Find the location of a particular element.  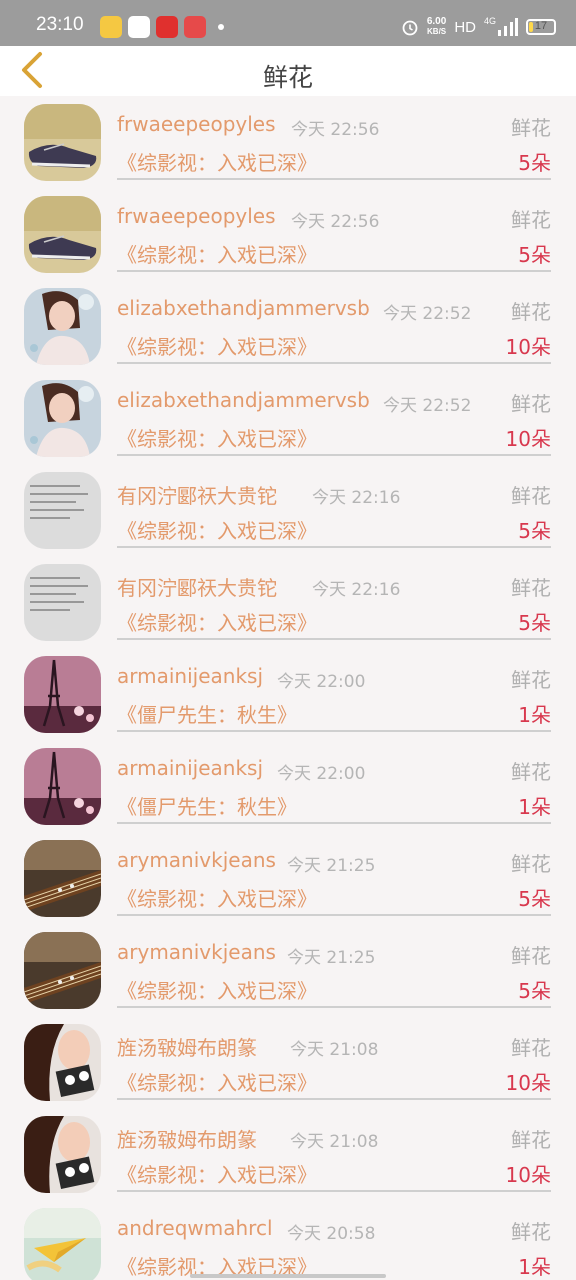

list-item: arymanivkjeans 今天 21:25 鲜花《综影视：入戏已深》 5朵 is located at coordinates (288, 878).